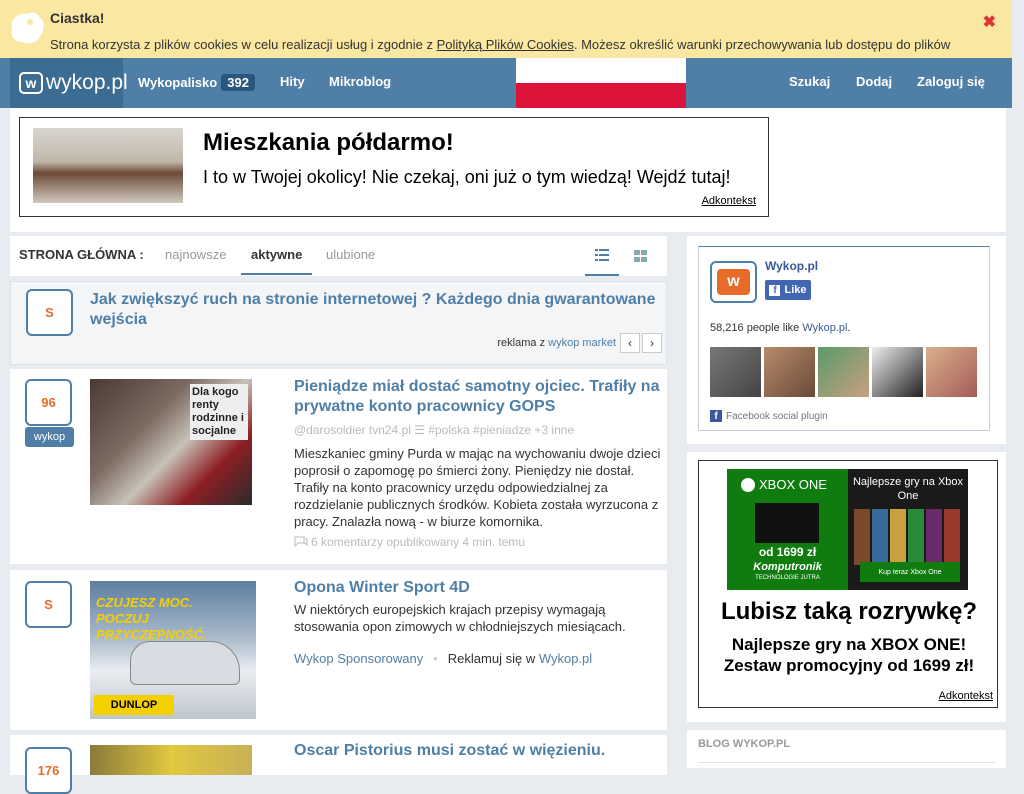 Image resolution: width=1024 pixels, height=794 pixels. I want to click on link-title: Opona Winter Sport 4D, so click(478, 588).